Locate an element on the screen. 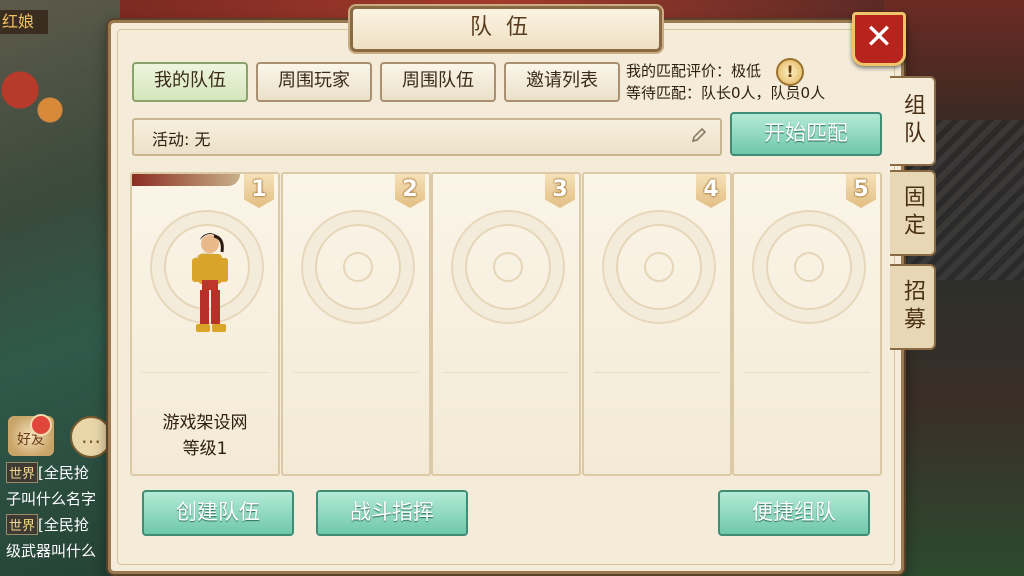 This screenshot has height=576, width=1024. chat-text: 级武器叫什么 is located at coordinates (51, 551).